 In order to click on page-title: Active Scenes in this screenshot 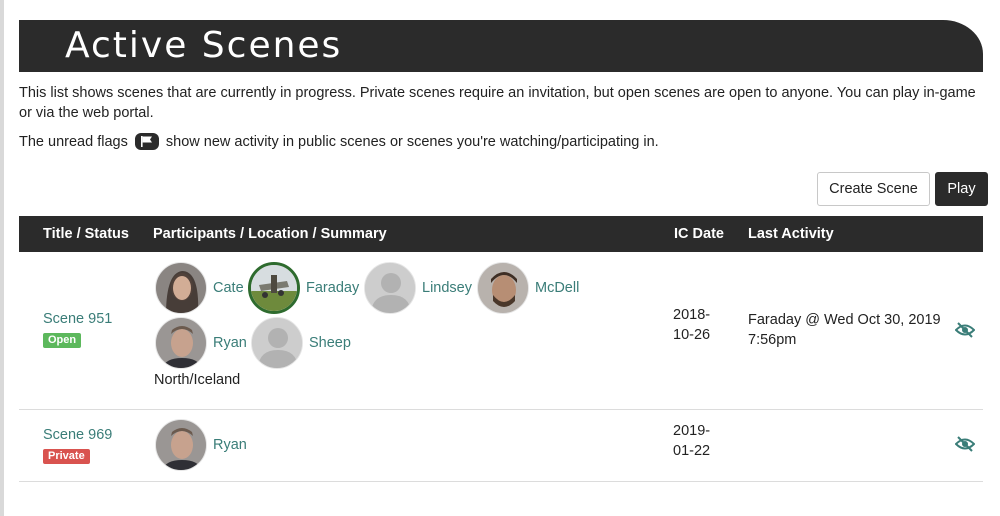, I will do `click(204, 45)`.